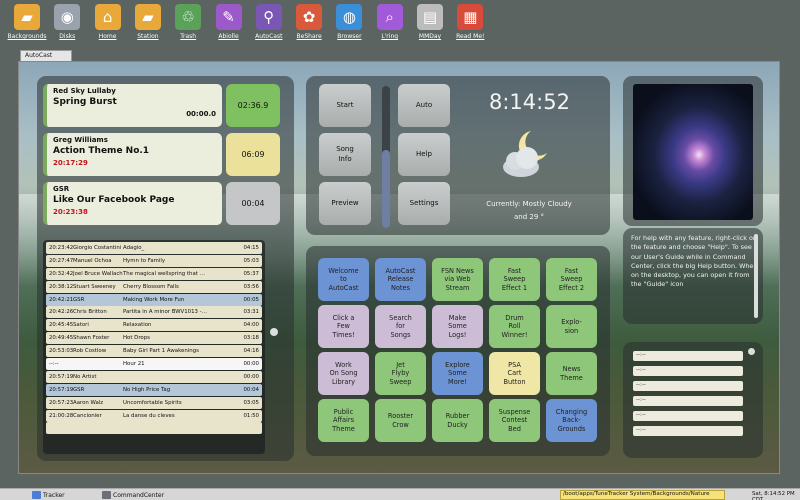 The width and height of the screenshot is (800, 500). What do you see at coordinates (251, 248) in the screenshot?
I see `log-dur: 04:15` at bounding box center [251, 248].